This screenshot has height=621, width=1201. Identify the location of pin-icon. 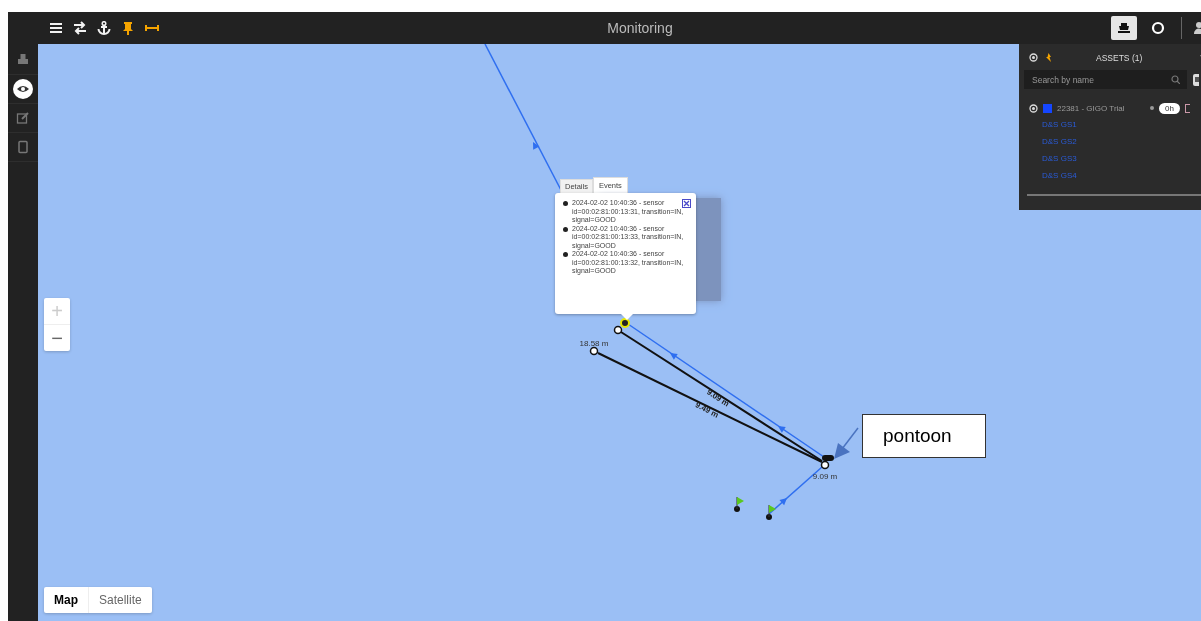
(128, 28).